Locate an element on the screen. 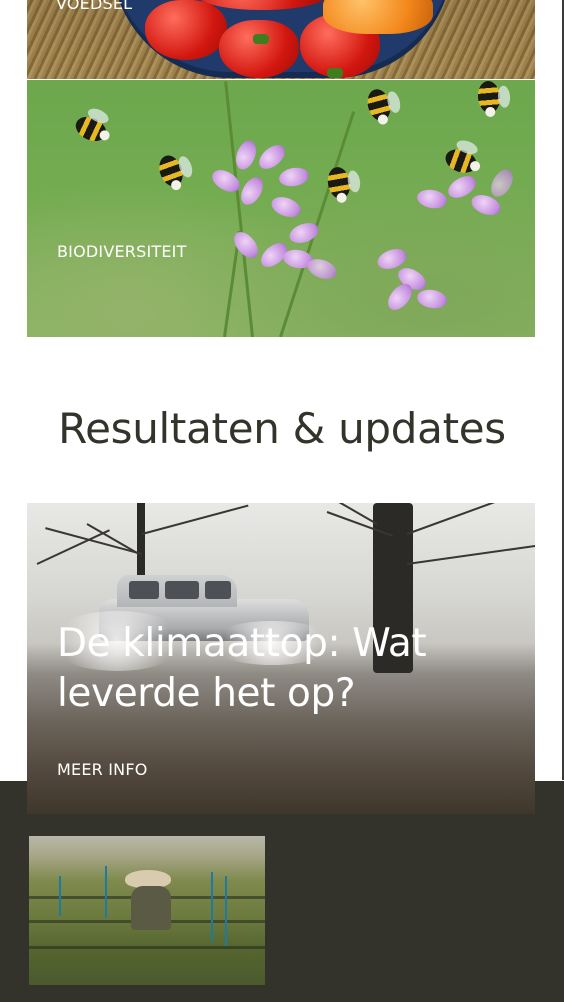 Image resolution: width=564 pixels, height=1002 pixels. farmer-image is located at coordinates (151, 908).